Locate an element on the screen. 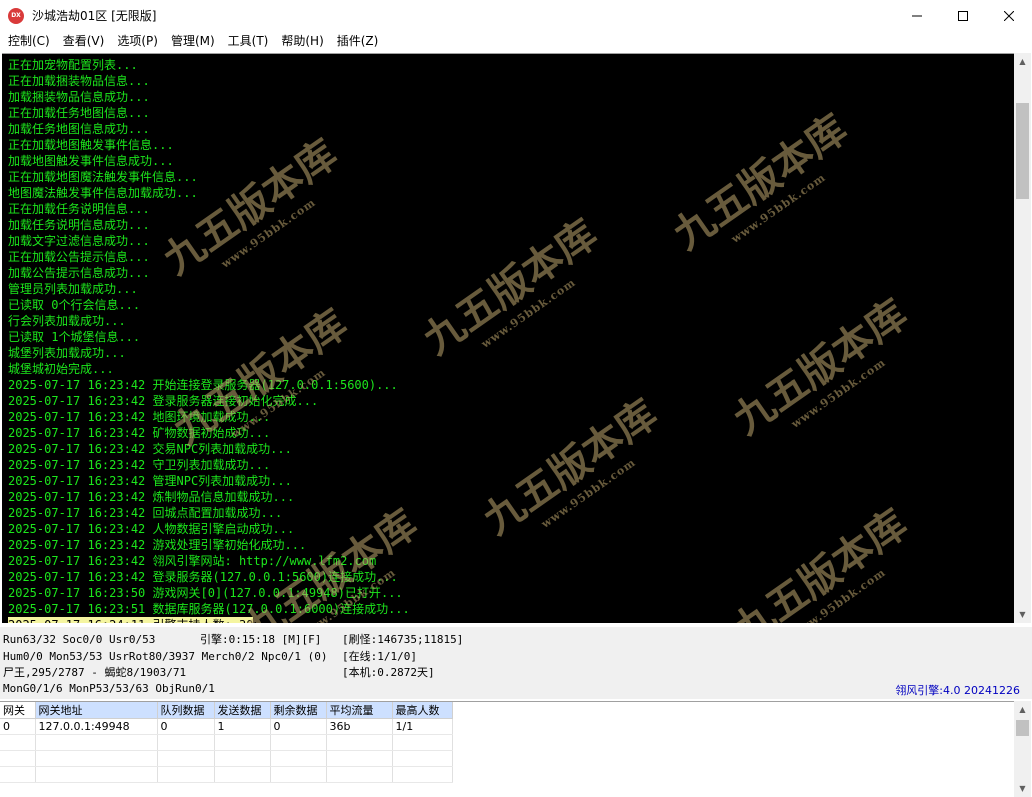 This screenshot has height=797, width=1032. column-header-gateway-address: 网关地址 is located at coordinates (96, 710).